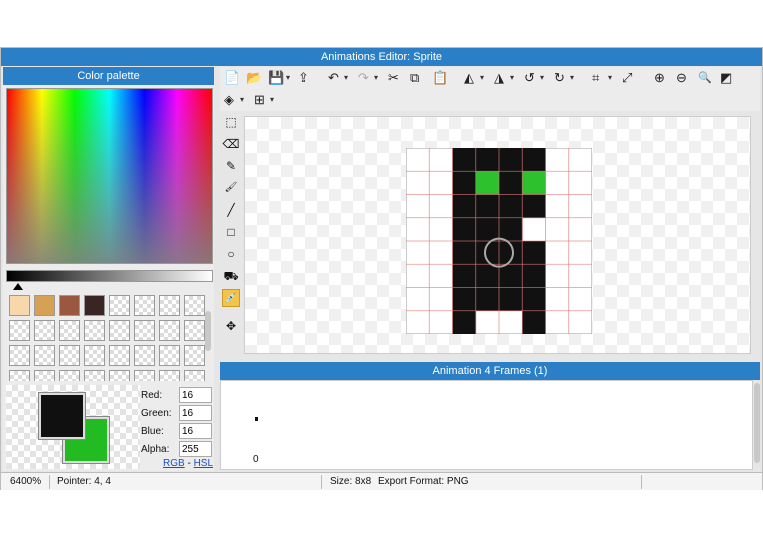 This screenshot has width=763, height=541. I want to click on layers-dropdown-icon: ▾, so click(242, 100).